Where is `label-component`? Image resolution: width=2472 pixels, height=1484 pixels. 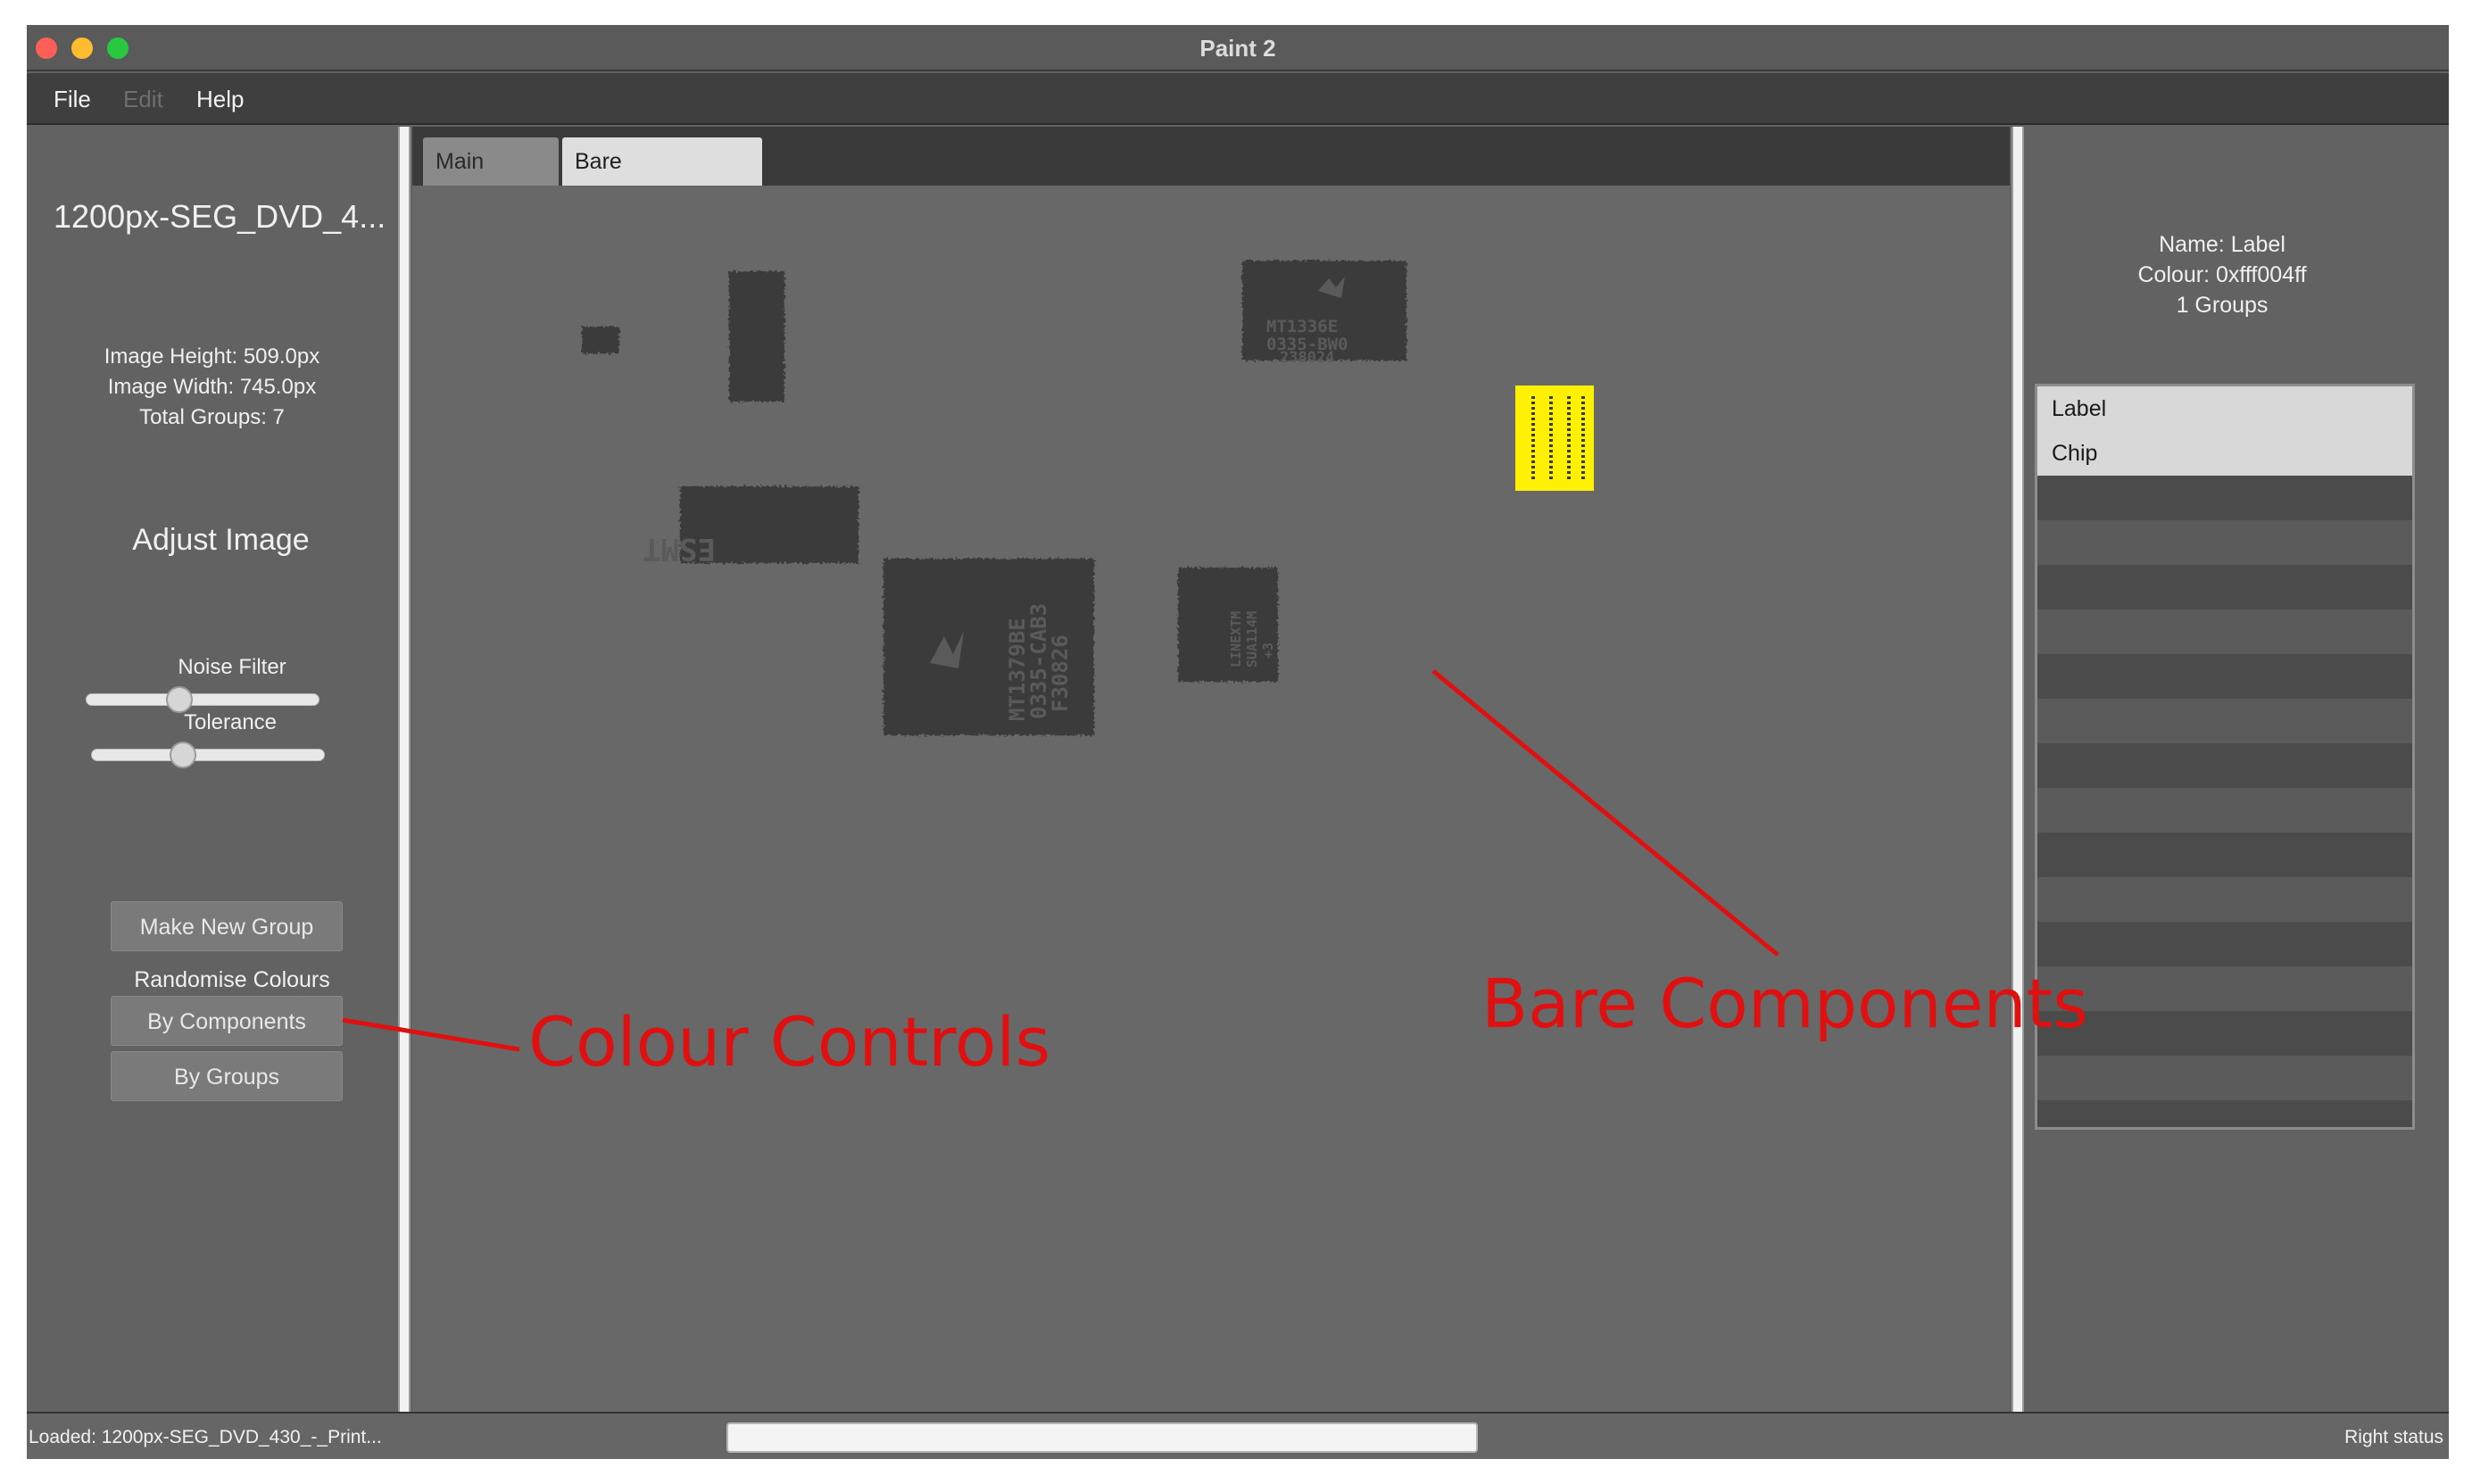 label-component is located at coordinates (1554, 438).